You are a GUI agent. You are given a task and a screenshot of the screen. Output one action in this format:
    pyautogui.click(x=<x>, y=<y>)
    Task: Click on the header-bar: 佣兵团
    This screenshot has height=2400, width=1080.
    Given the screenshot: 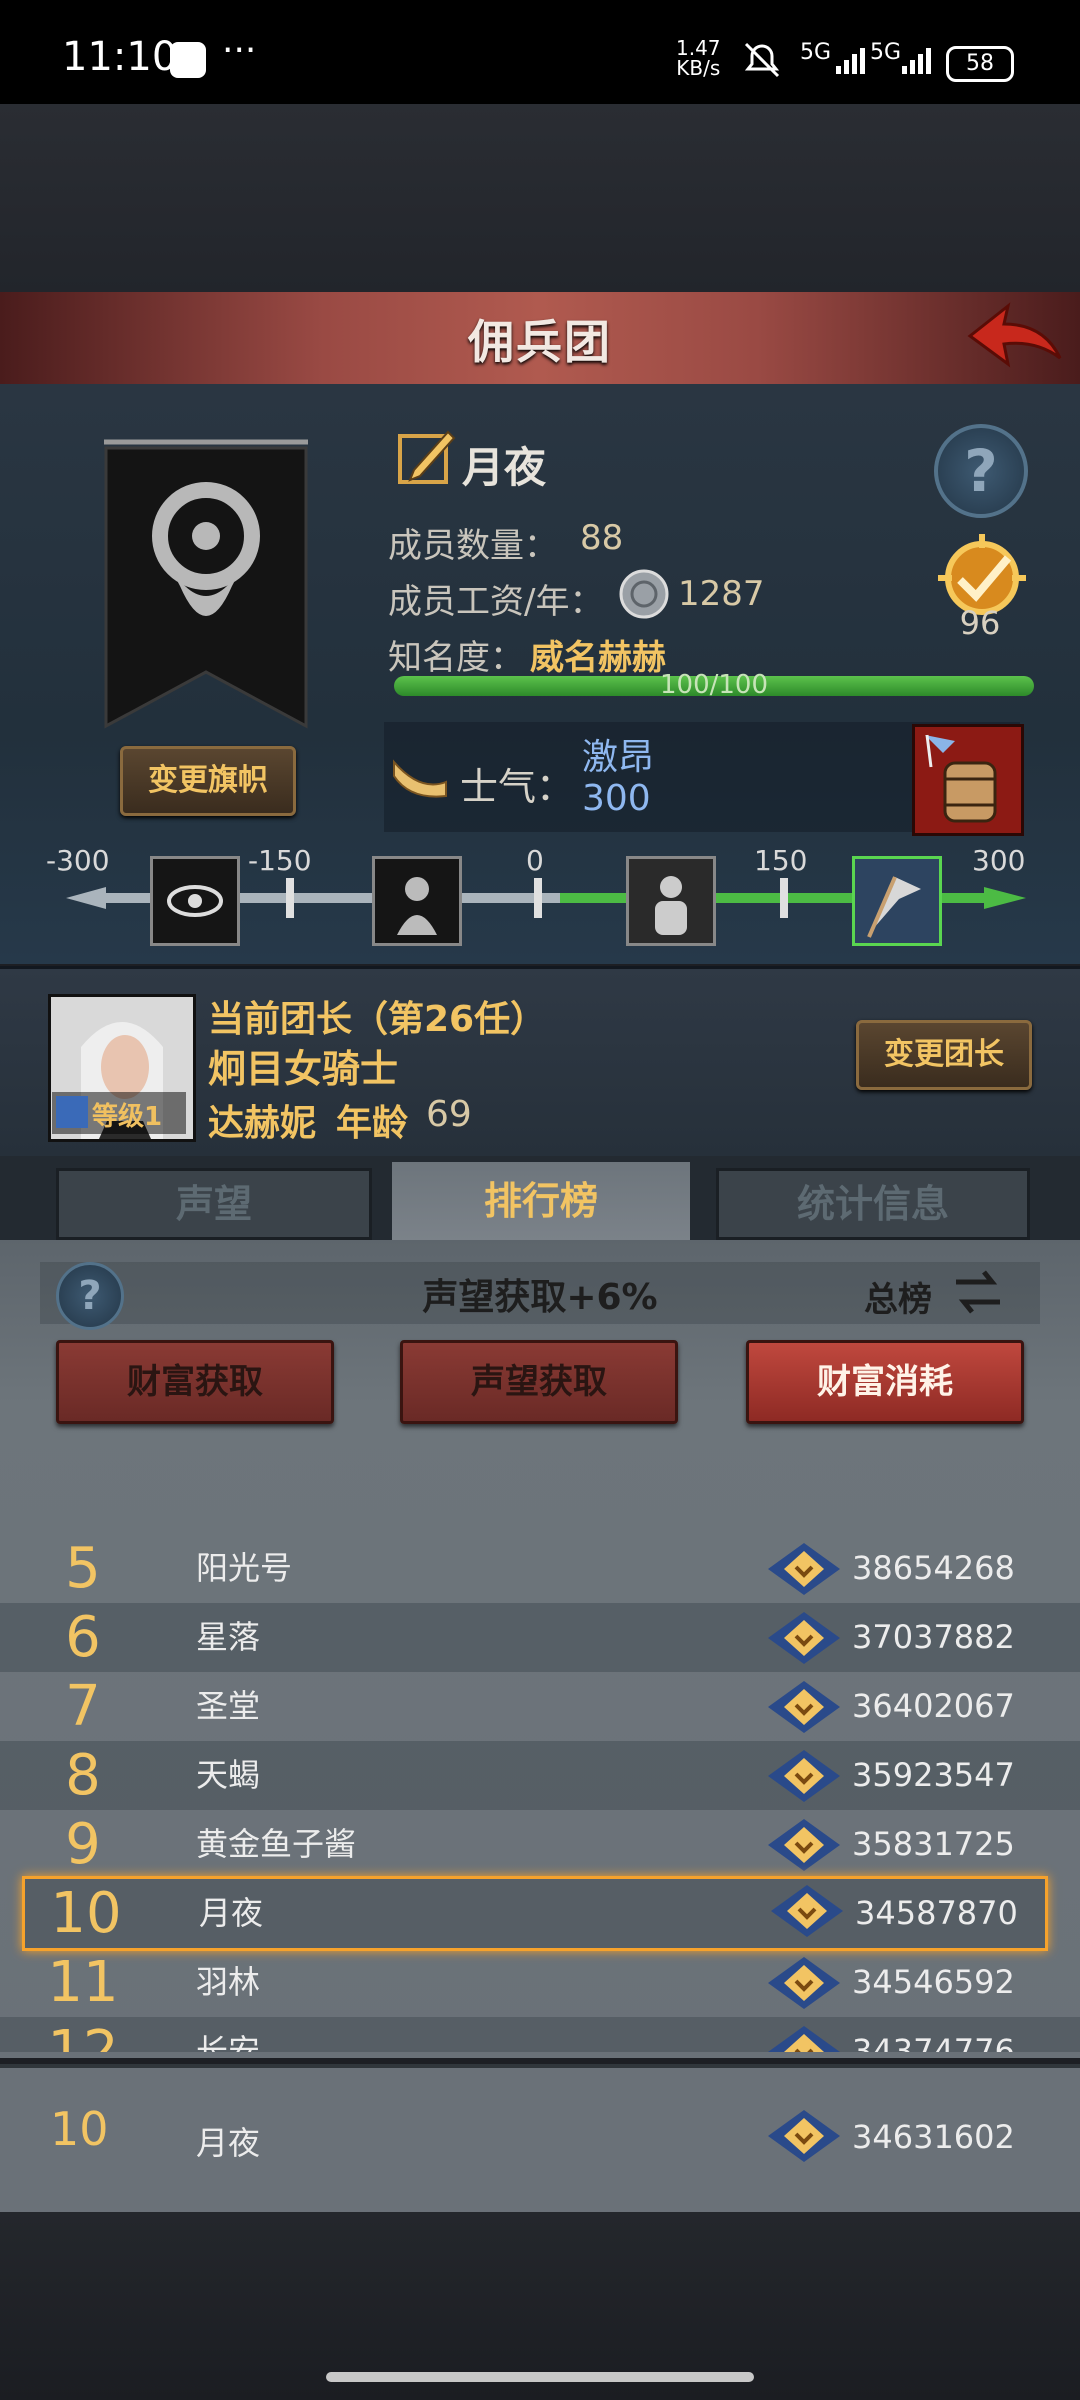 What is the action you would take?
    pyautogui.click(x=540, y=340)
    